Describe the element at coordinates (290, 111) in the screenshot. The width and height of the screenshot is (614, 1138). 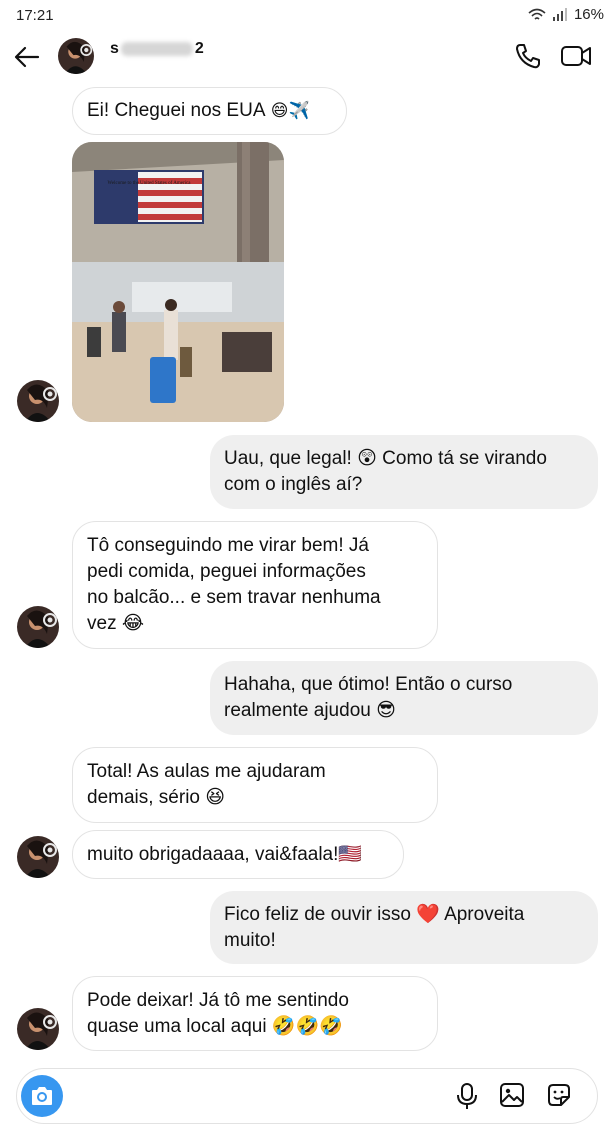
I see `message-emoji: 😄✈️` at that location.